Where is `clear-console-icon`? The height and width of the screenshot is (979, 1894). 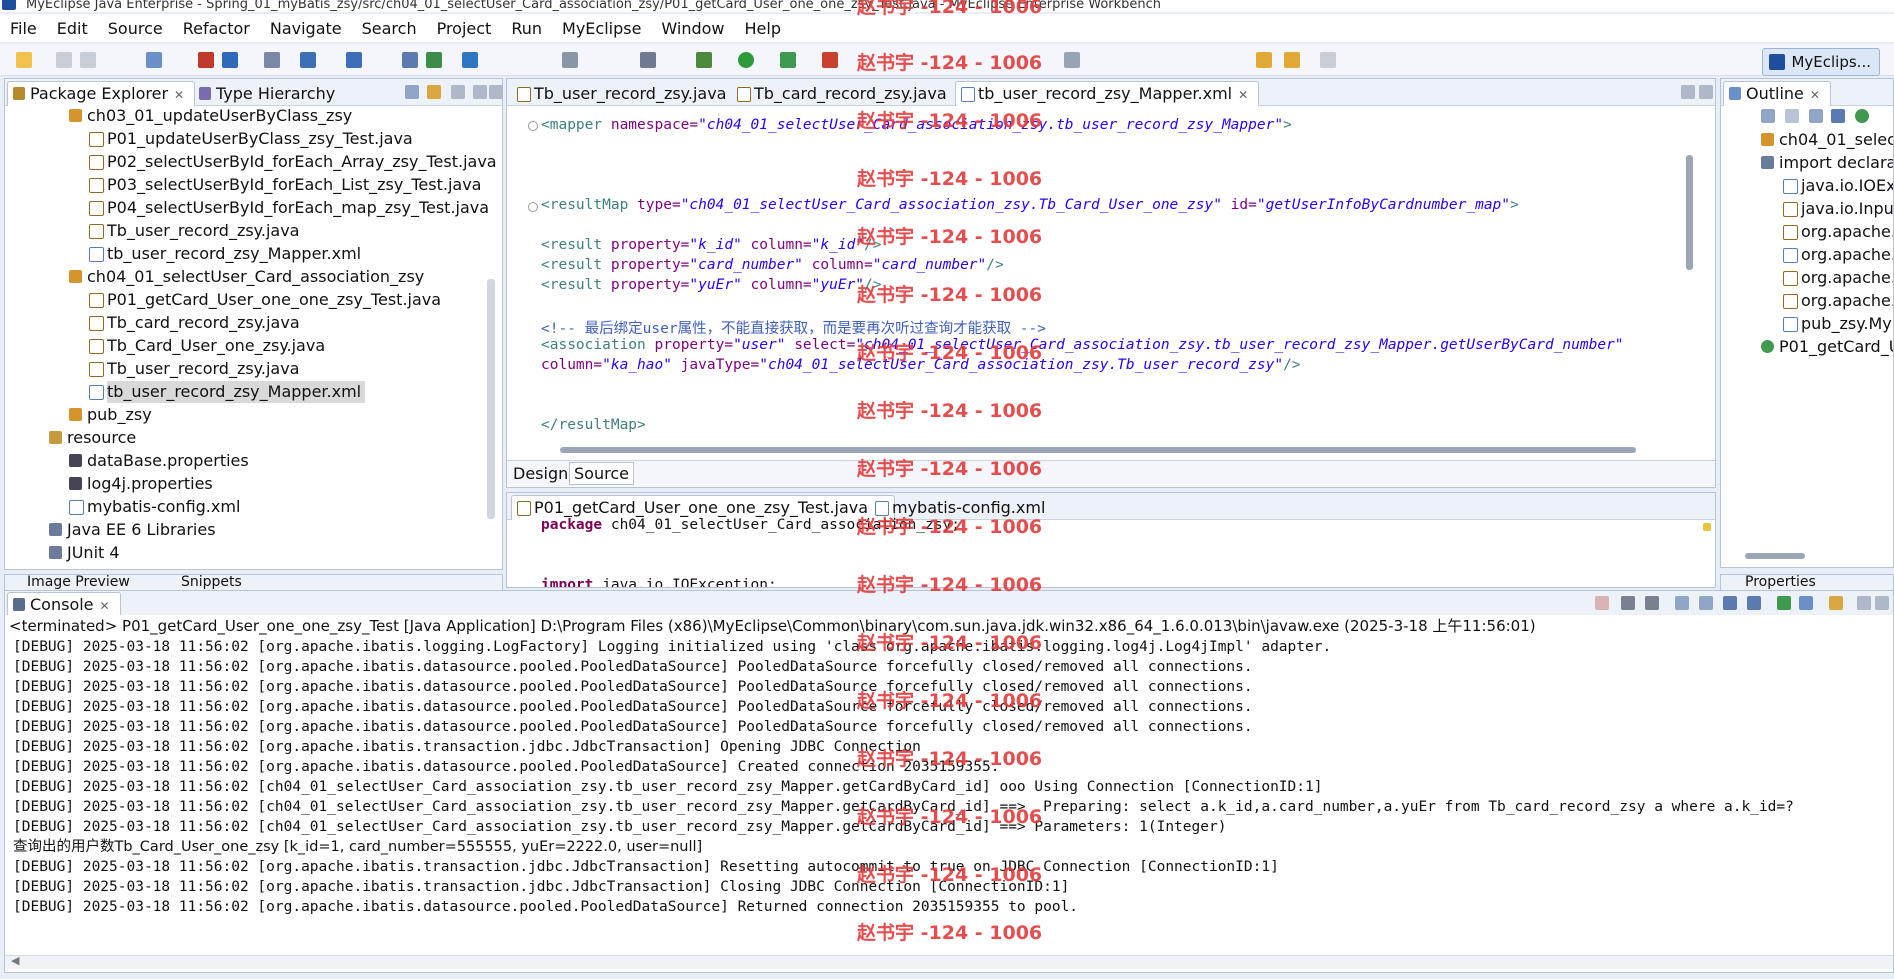 clear-console-icon is located at coordinates (1682, 603).